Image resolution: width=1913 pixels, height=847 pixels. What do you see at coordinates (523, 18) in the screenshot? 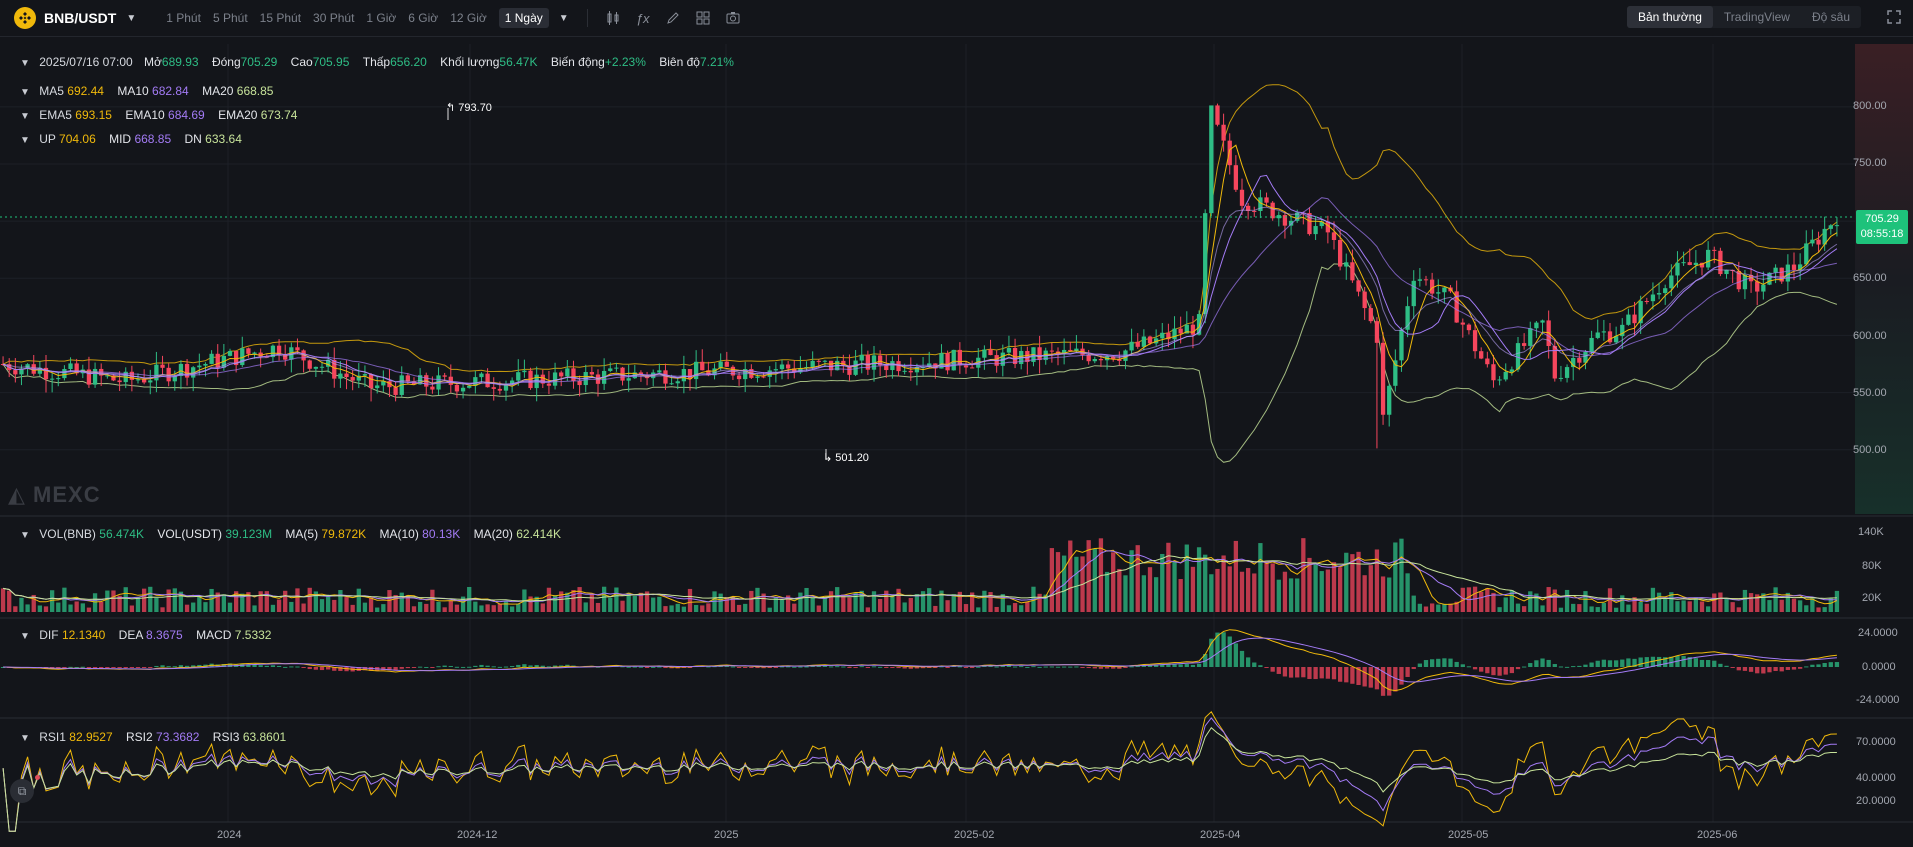
I see `timeframe-1d: 1 Ngày` at bounding box center [523, 18].